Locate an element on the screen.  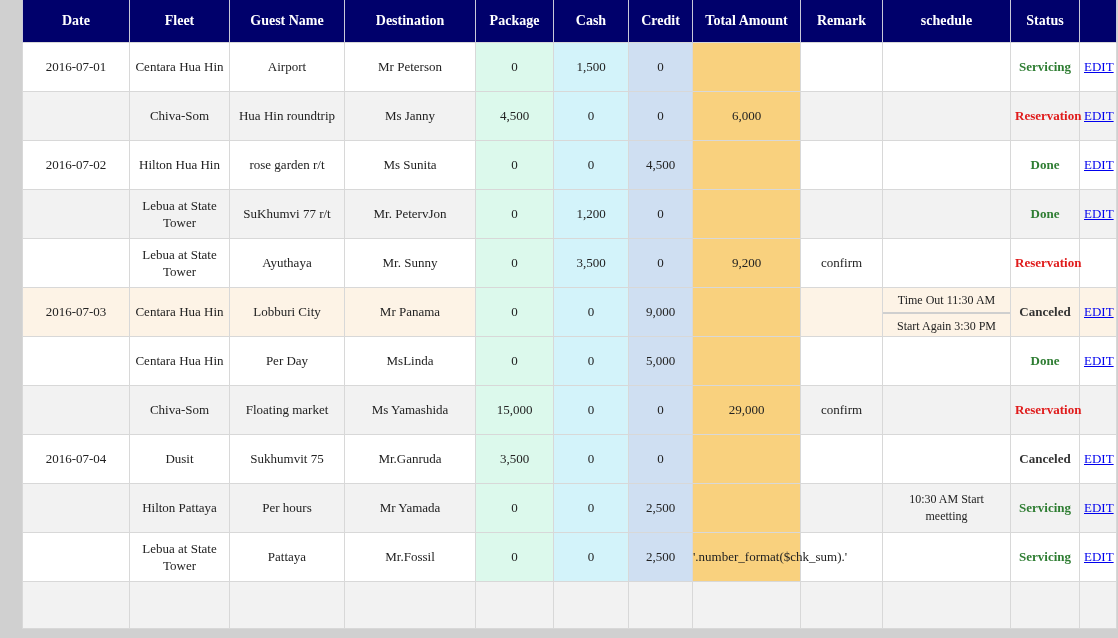
table-cell: Mr. Sunny is located at coordinates (410, 262).